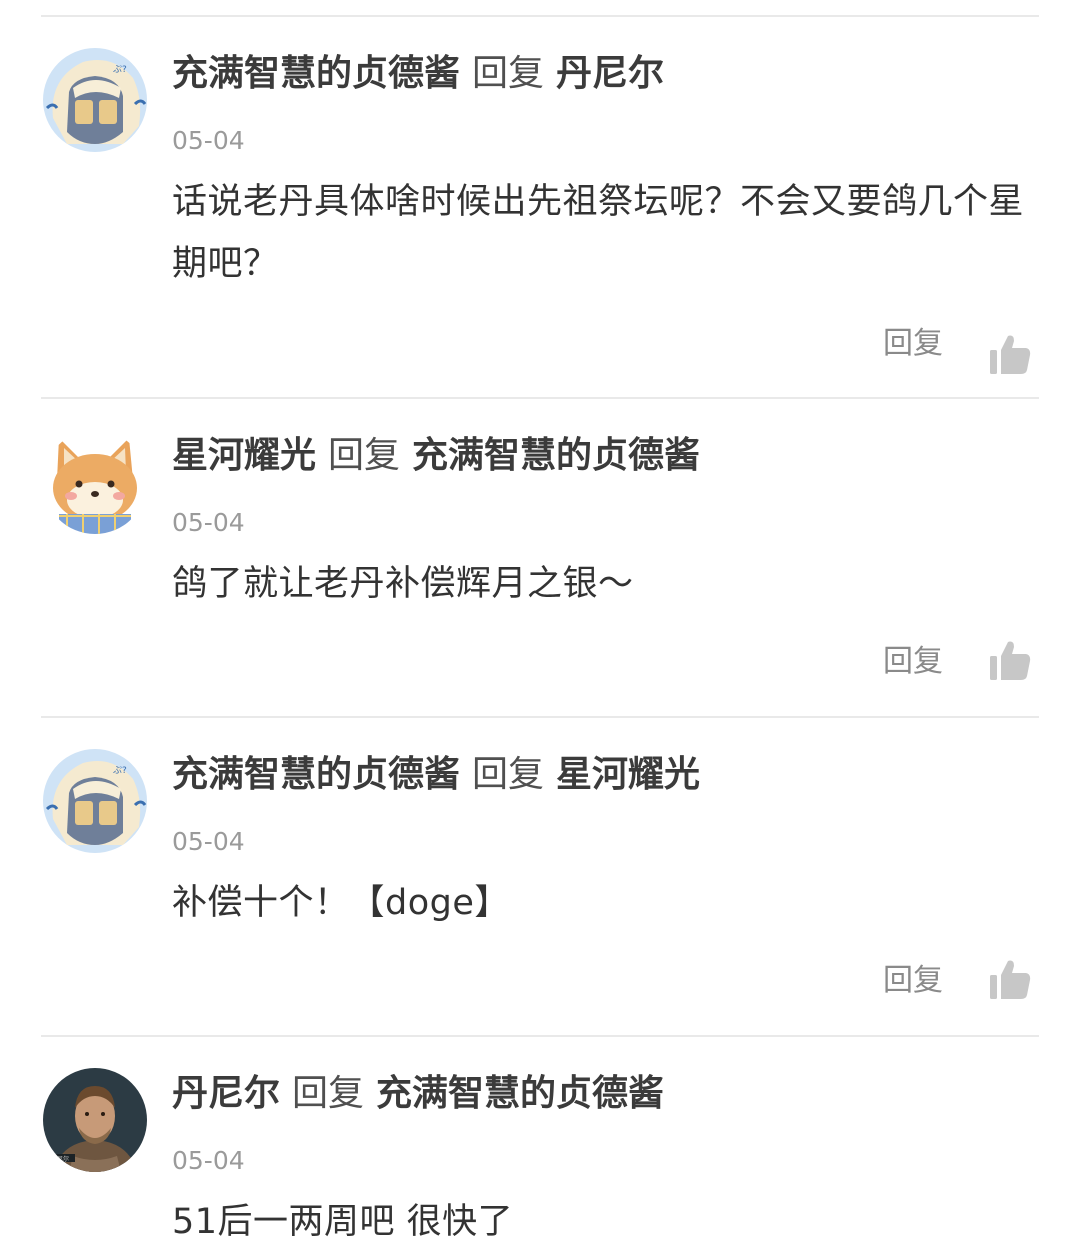 Image resolution: width=1080 pixels, height=1253 pixels. What do you see at coordinates (226, 1093) in the screenshot?
I see `author-name: 丹尼尔` at bounding box center [226, 1093].